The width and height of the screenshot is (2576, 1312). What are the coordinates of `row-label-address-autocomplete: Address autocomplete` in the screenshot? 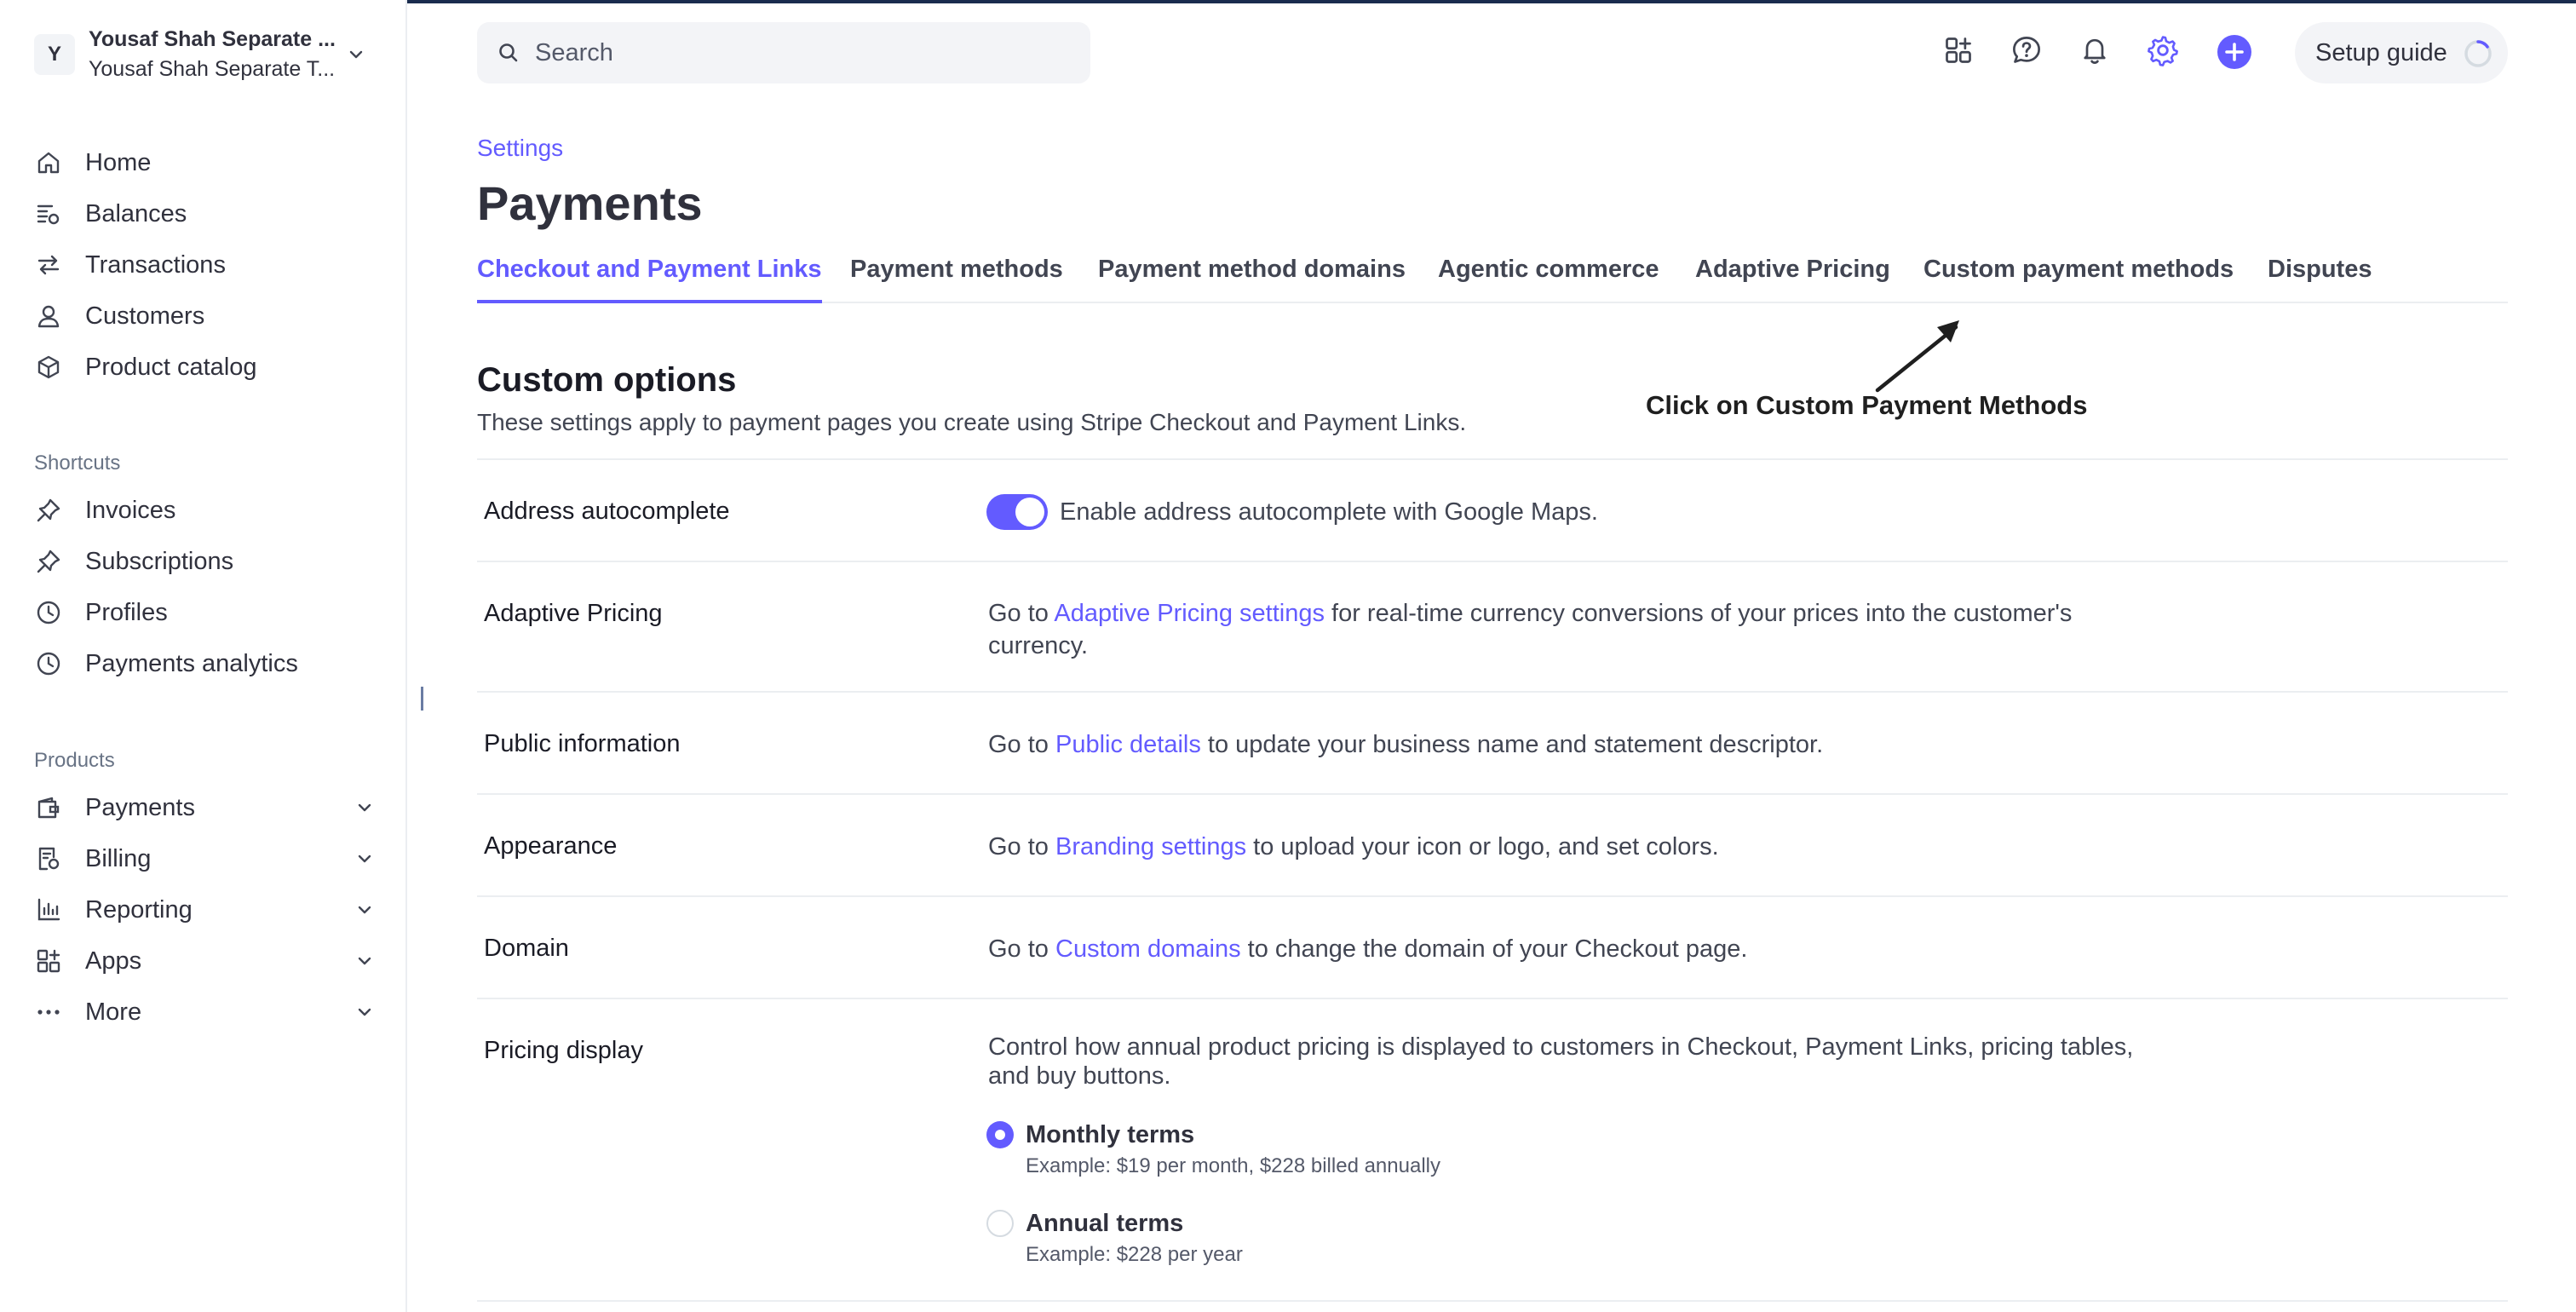 It's located at (607, 511).